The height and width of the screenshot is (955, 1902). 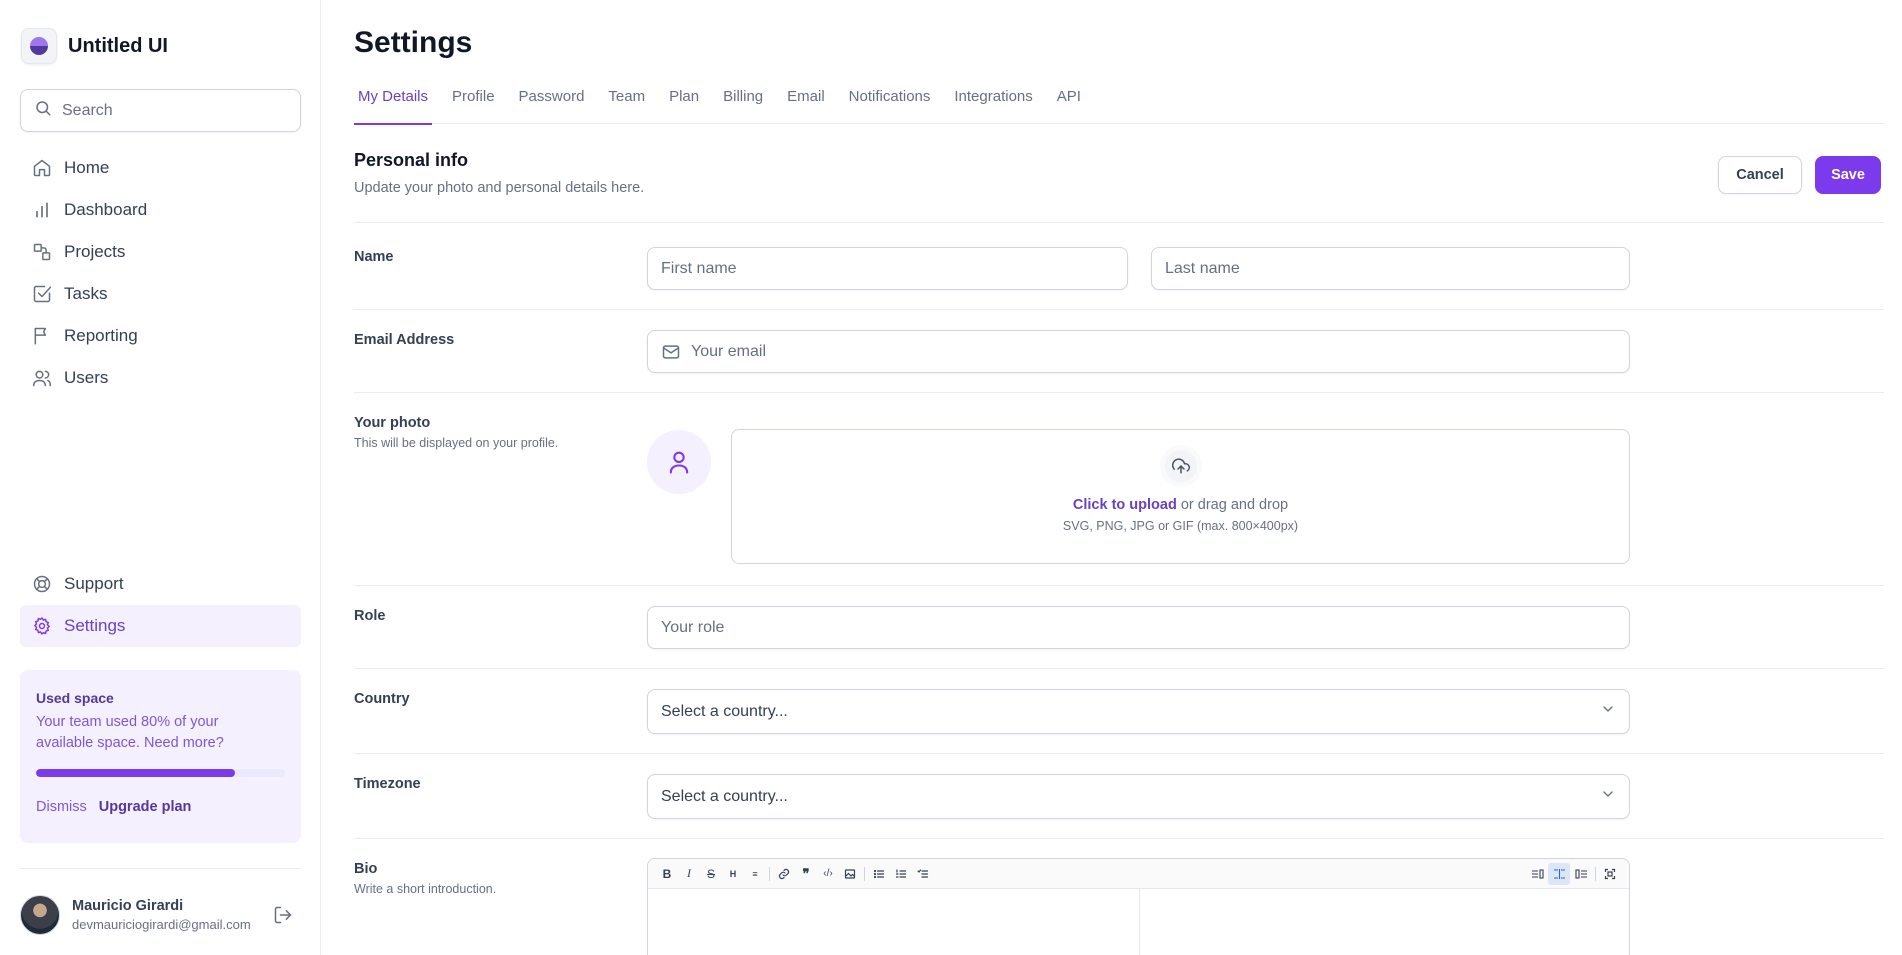 What do you see at coordinates (1138, 906) in the screenshot?
I see `bio-editor: B I S H ≡ ❞ ‹/›` at bounding box center [1138, 906].